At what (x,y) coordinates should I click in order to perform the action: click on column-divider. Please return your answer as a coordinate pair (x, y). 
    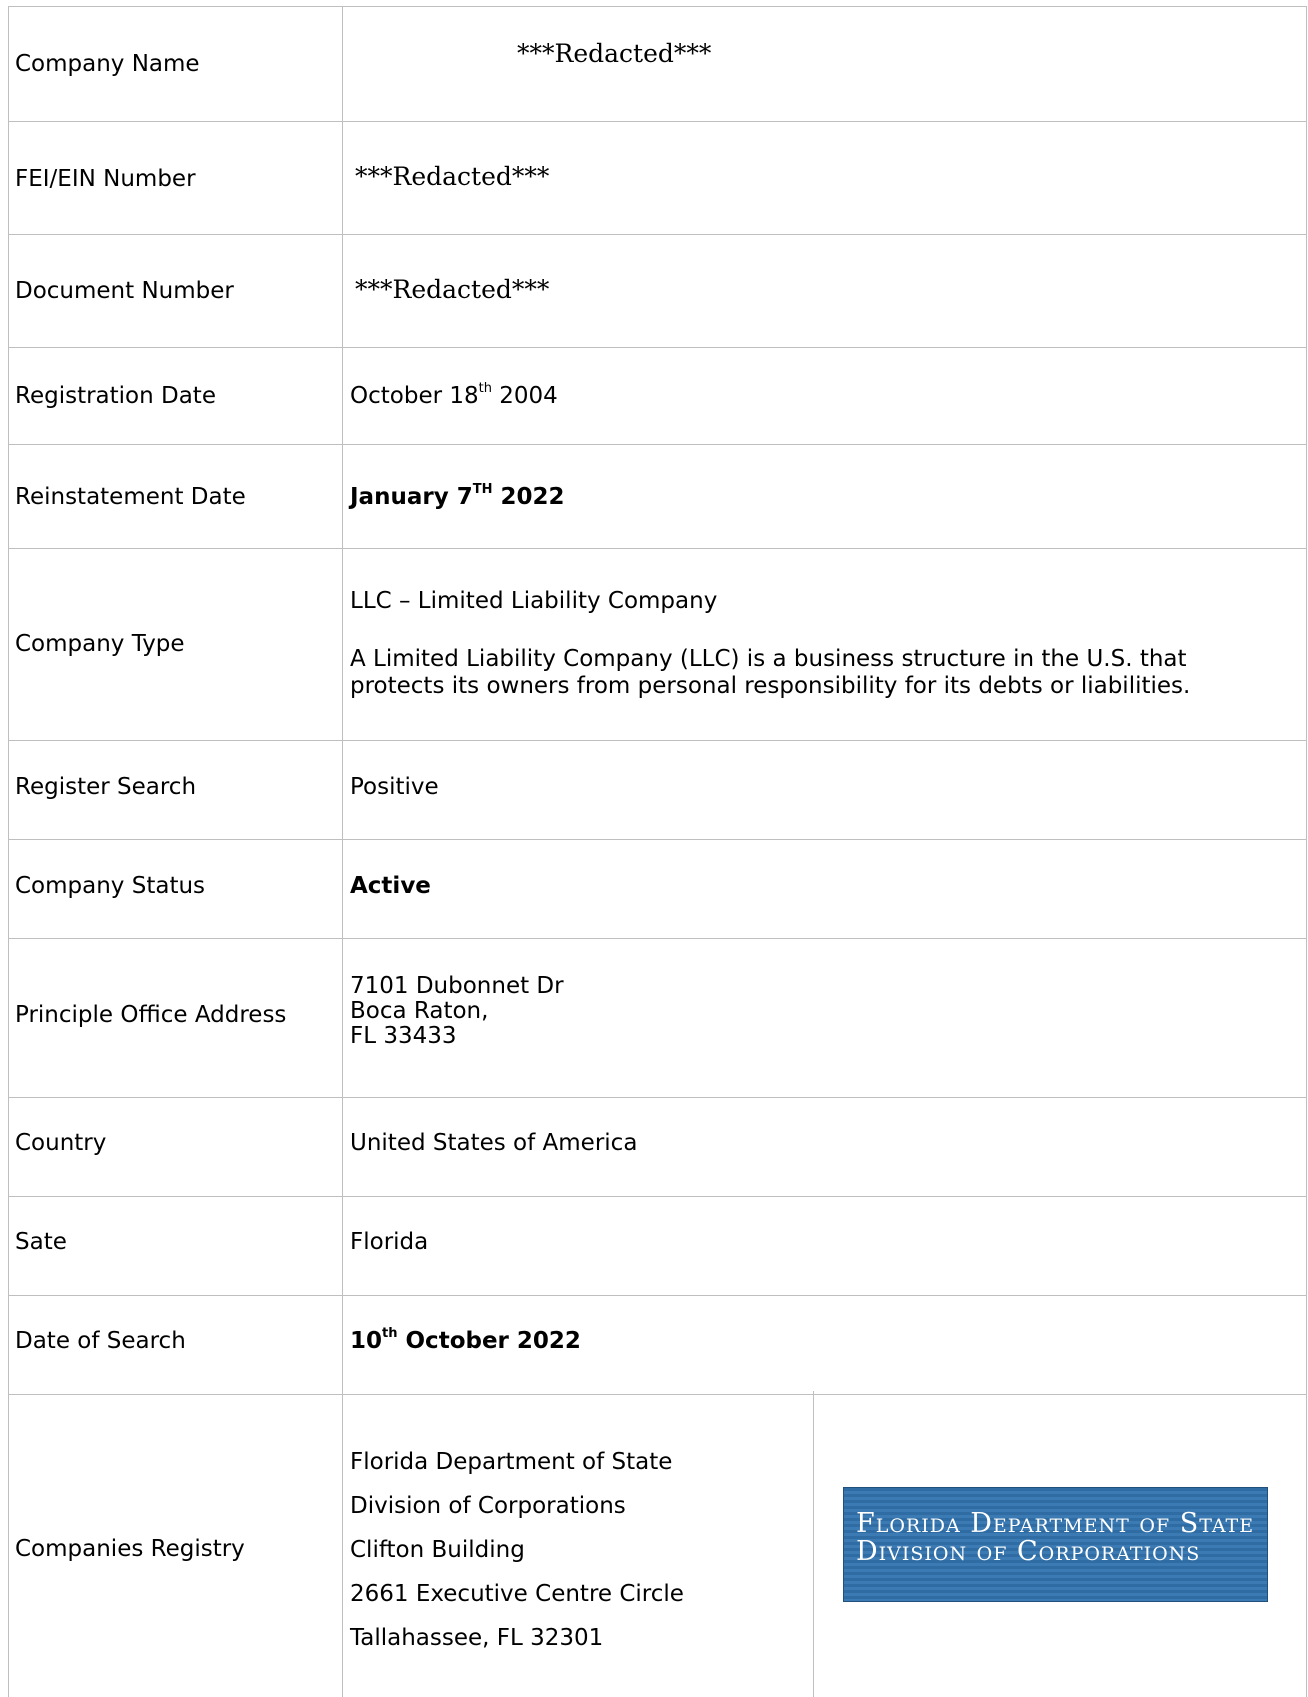
    Looking at the image, I should click on (342, 851).